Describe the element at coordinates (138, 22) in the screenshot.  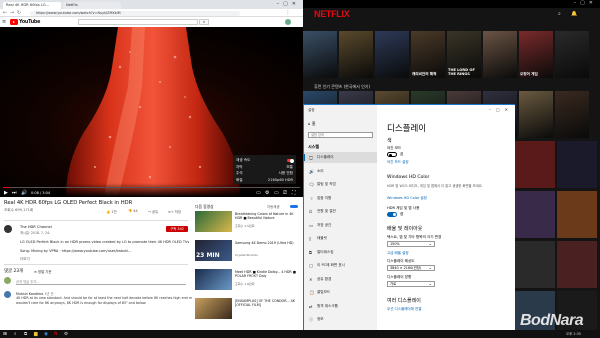
I see `youtube-search-input` at that location.